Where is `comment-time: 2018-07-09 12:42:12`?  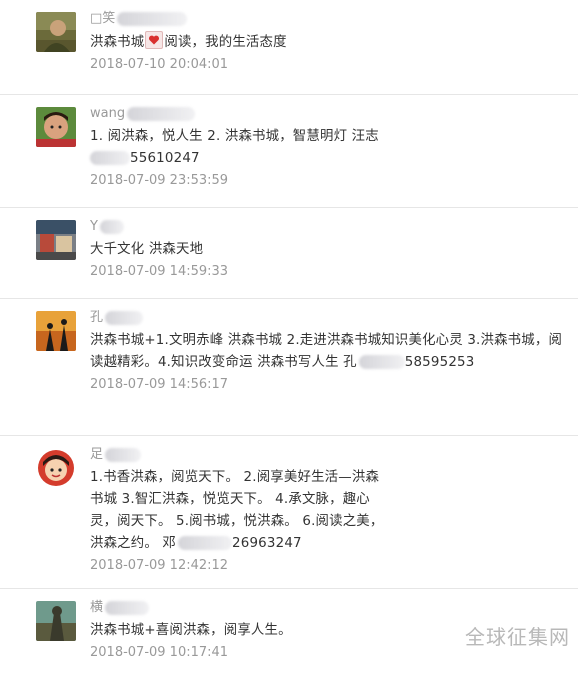
comment-time: 2018-07-09 12:42:12 is located at coordinates (159, 565).